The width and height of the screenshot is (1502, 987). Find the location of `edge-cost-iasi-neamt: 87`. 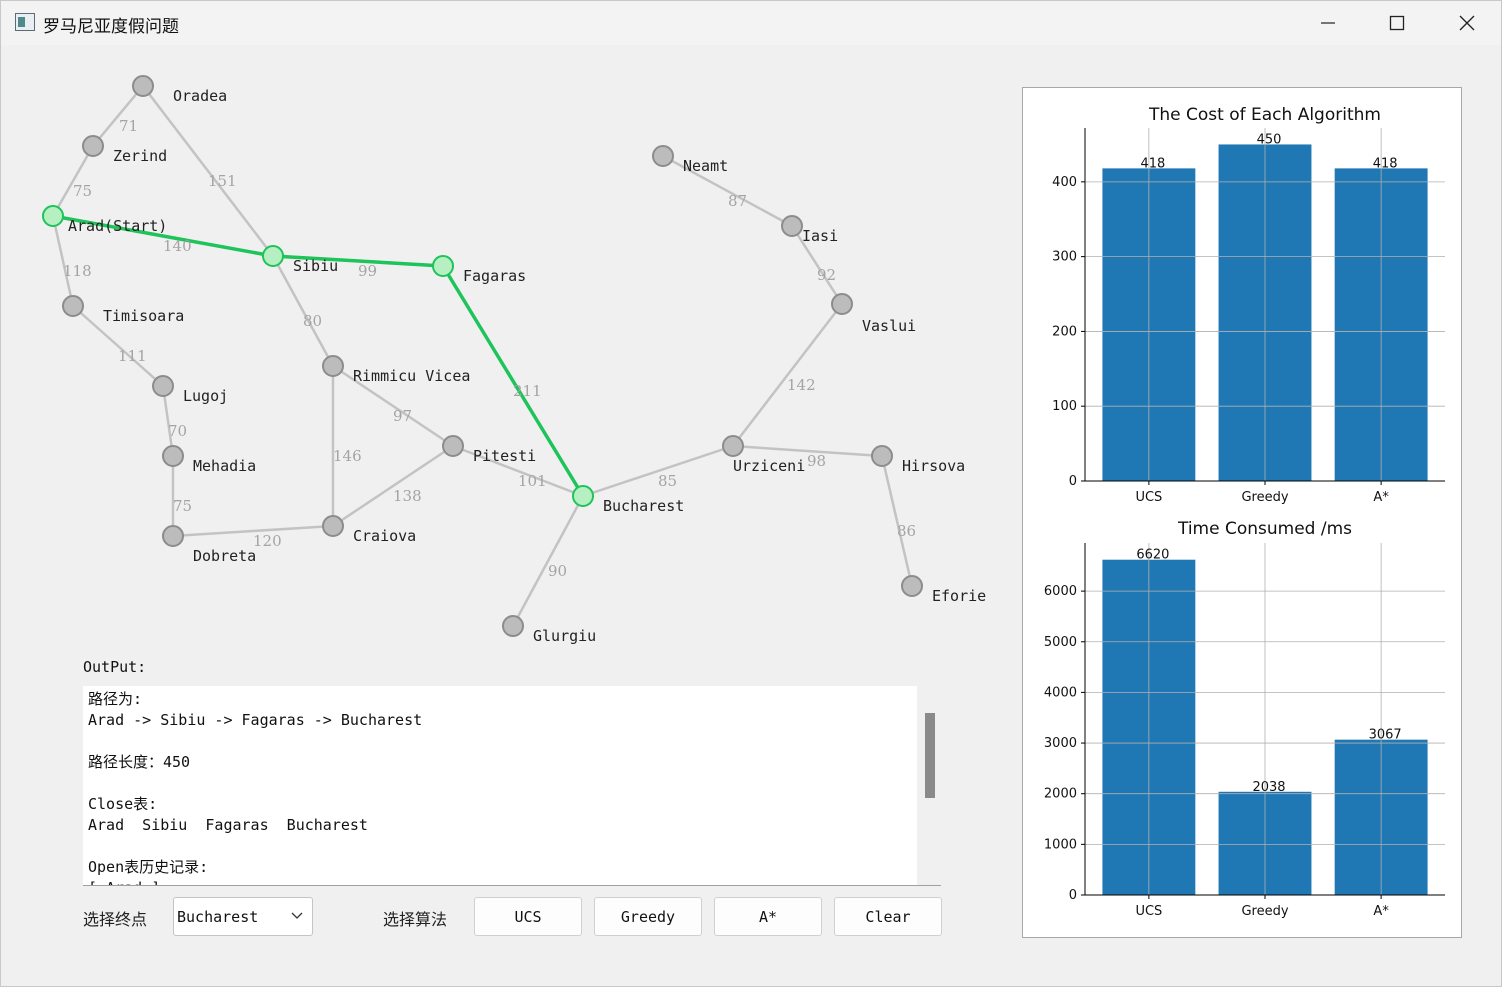

edge-cost-iasi-neamt: 87 is located at coordinates (737, 201).